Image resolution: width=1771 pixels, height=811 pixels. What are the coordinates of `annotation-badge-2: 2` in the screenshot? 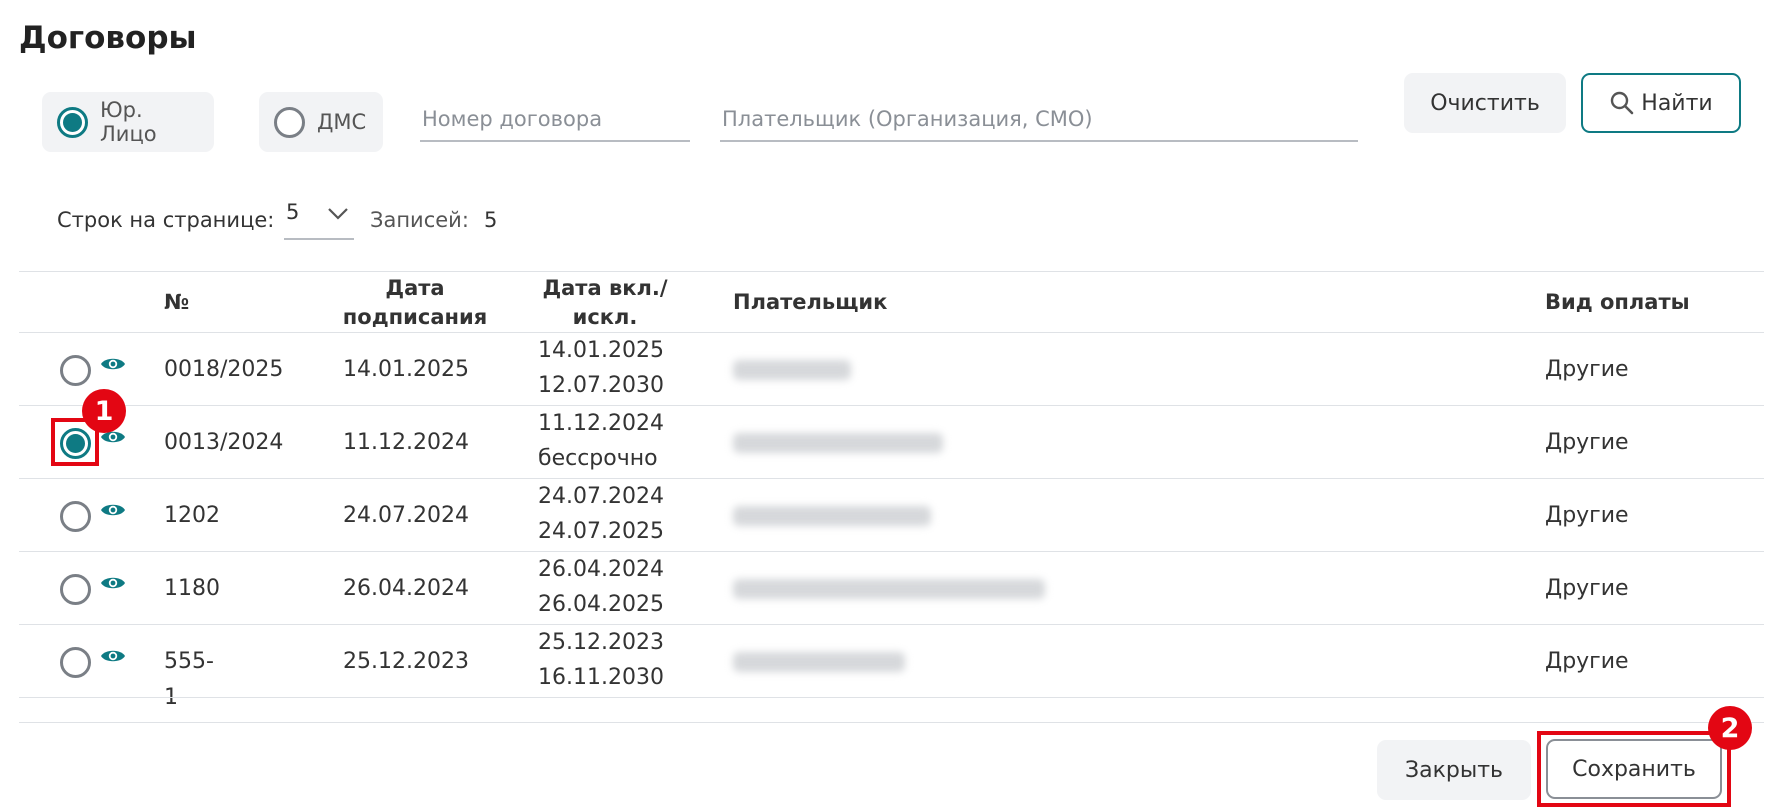 It's located at (1730, 728).